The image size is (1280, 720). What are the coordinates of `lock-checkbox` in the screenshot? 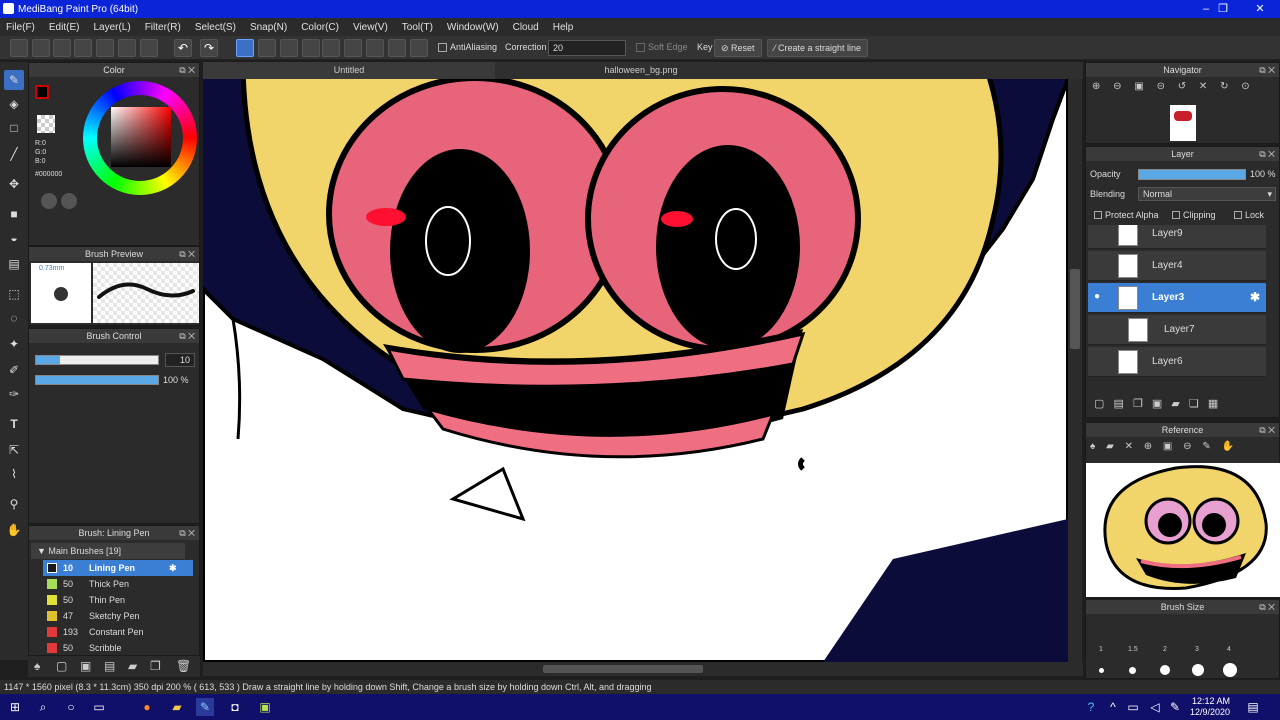 It's located at (1238, 215).